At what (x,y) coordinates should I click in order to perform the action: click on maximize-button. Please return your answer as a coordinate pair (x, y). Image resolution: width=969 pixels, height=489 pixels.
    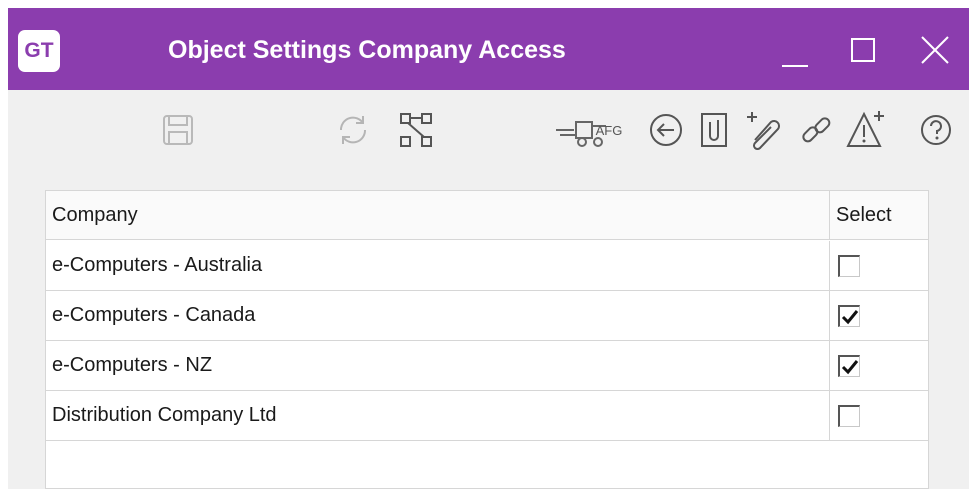
    Looking at the image, I should click on (863, 50).